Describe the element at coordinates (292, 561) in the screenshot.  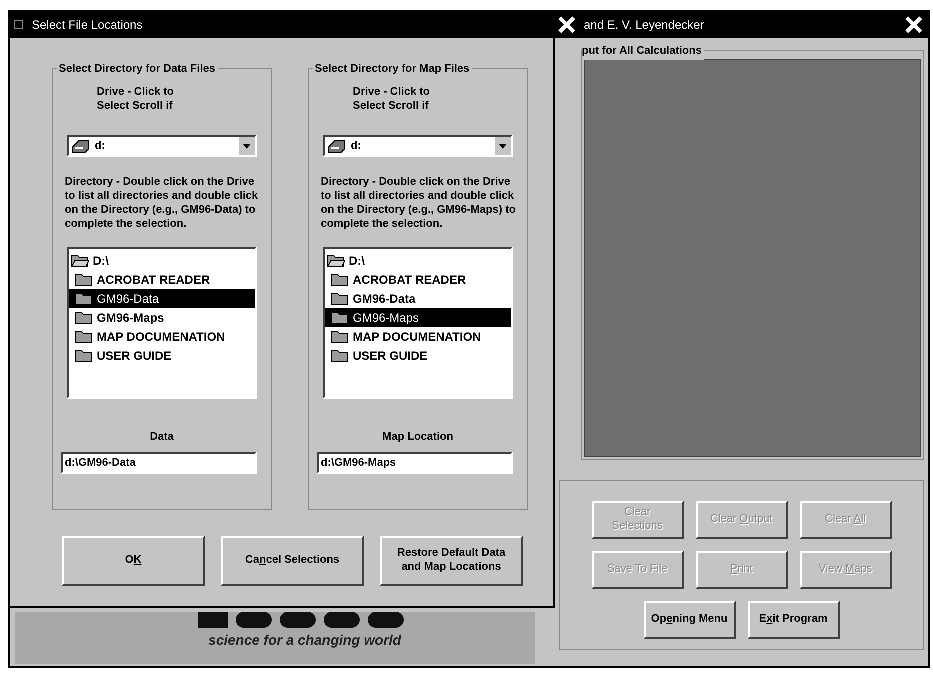
I see `push-button: Cancel Selections` at that location.